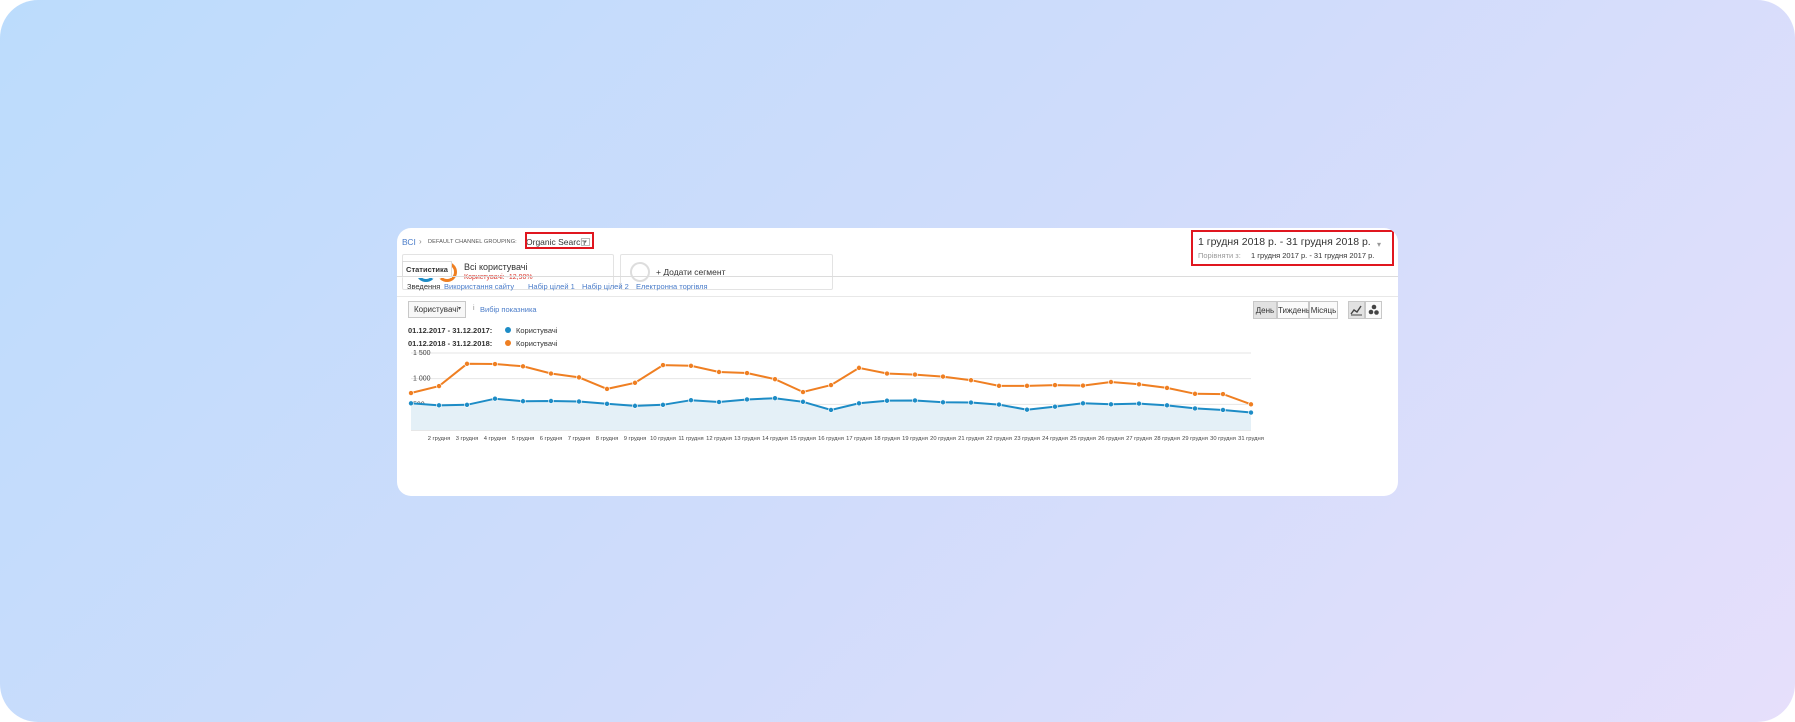 The image size is (1795, 722). What do you see at coordinates (605, 286) in the screenshot?
I see `subnav-goal-set-2: Набір цілей 2` at bounding box center [605, 286].